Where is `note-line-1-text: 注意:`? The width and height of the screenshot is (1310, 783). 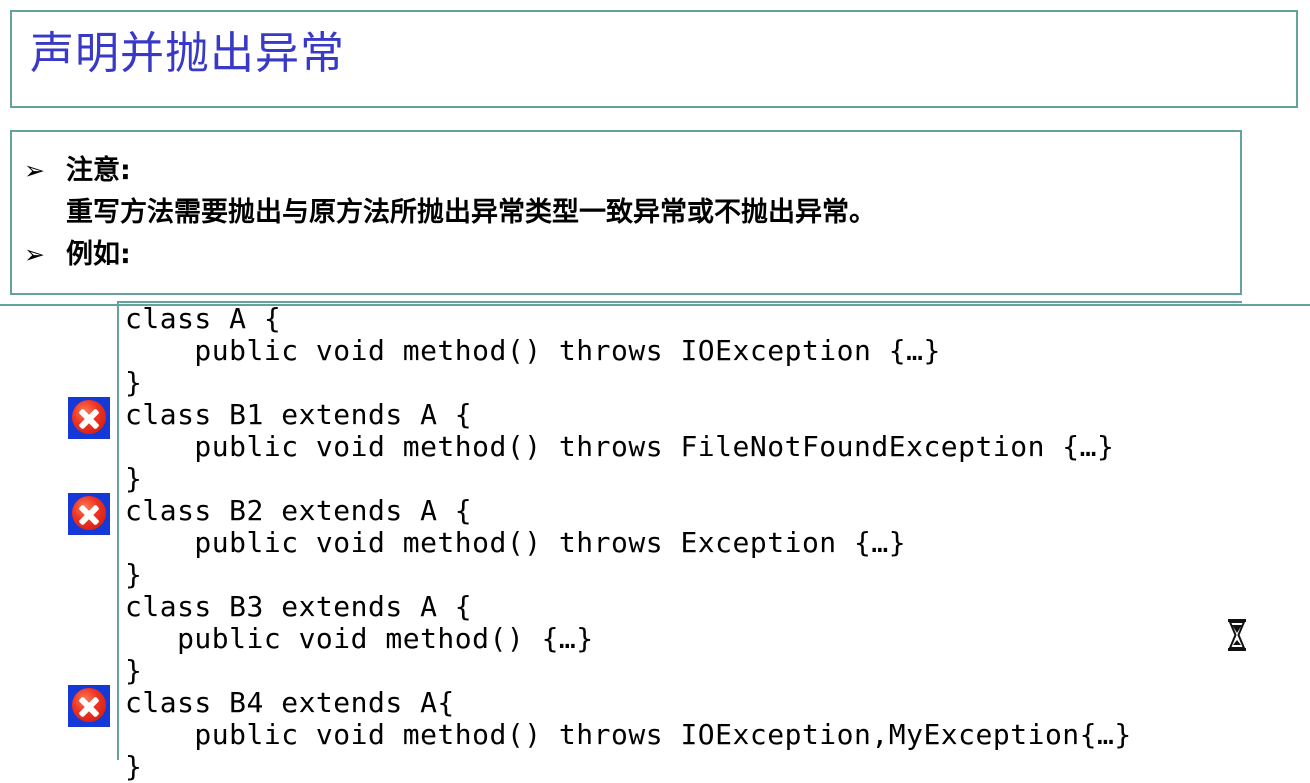
note-line-1-text: 注意: is located at coordinates (98, 170).